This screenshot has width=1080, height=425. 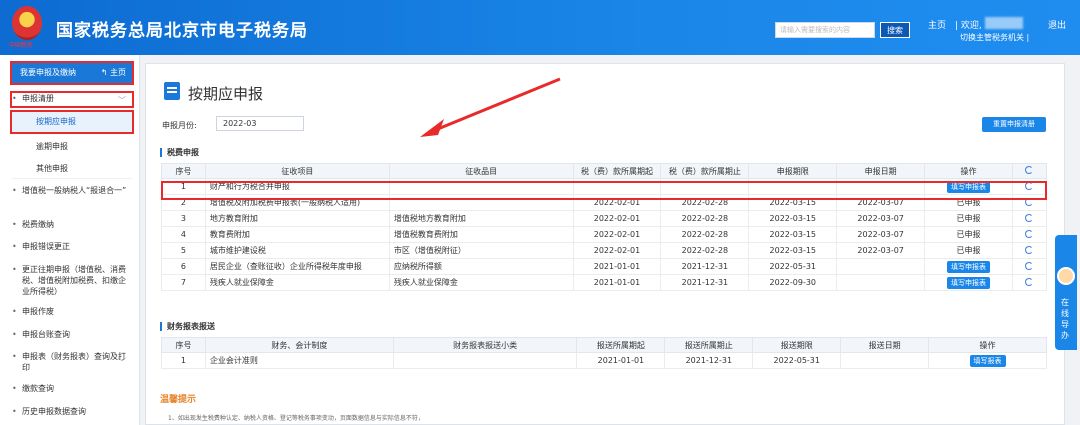 I want to click on sidebar-item-vat-refund: 增值税一般纳税人“报退合一”, so click(x=72, y=190).